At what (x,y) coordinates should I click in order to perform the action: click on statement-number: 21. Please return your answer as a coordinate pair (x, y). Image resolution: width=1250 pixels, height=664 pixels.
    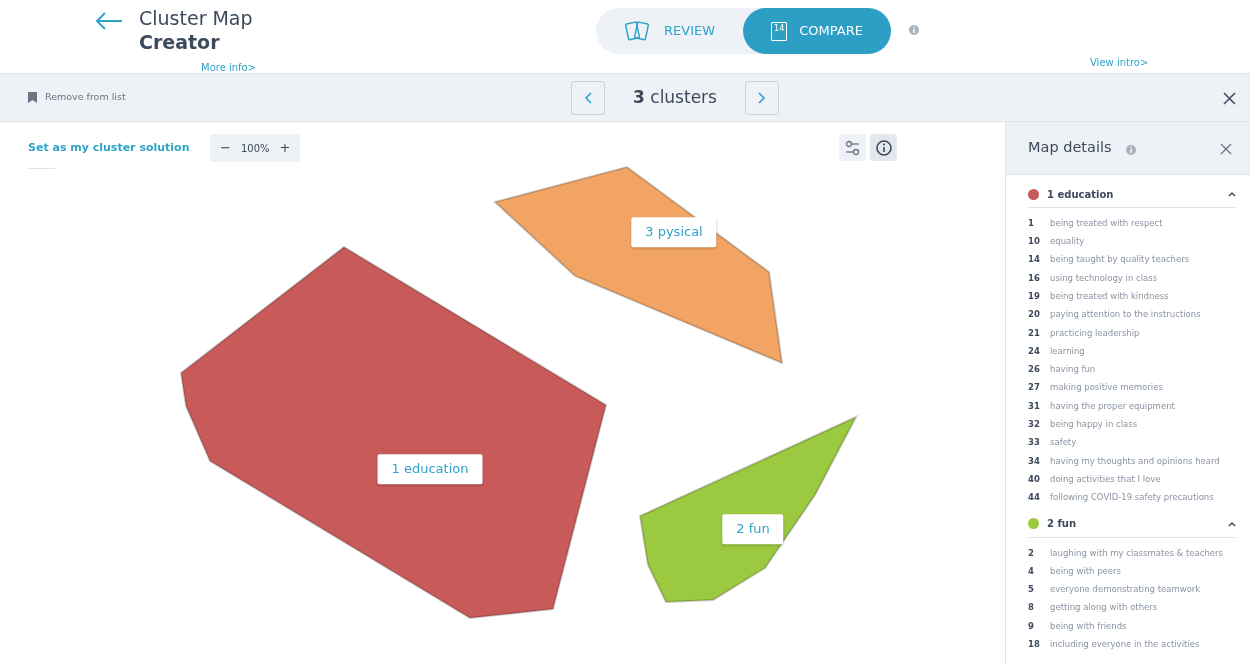
    Looking at the image, I should click on (1034, 333).